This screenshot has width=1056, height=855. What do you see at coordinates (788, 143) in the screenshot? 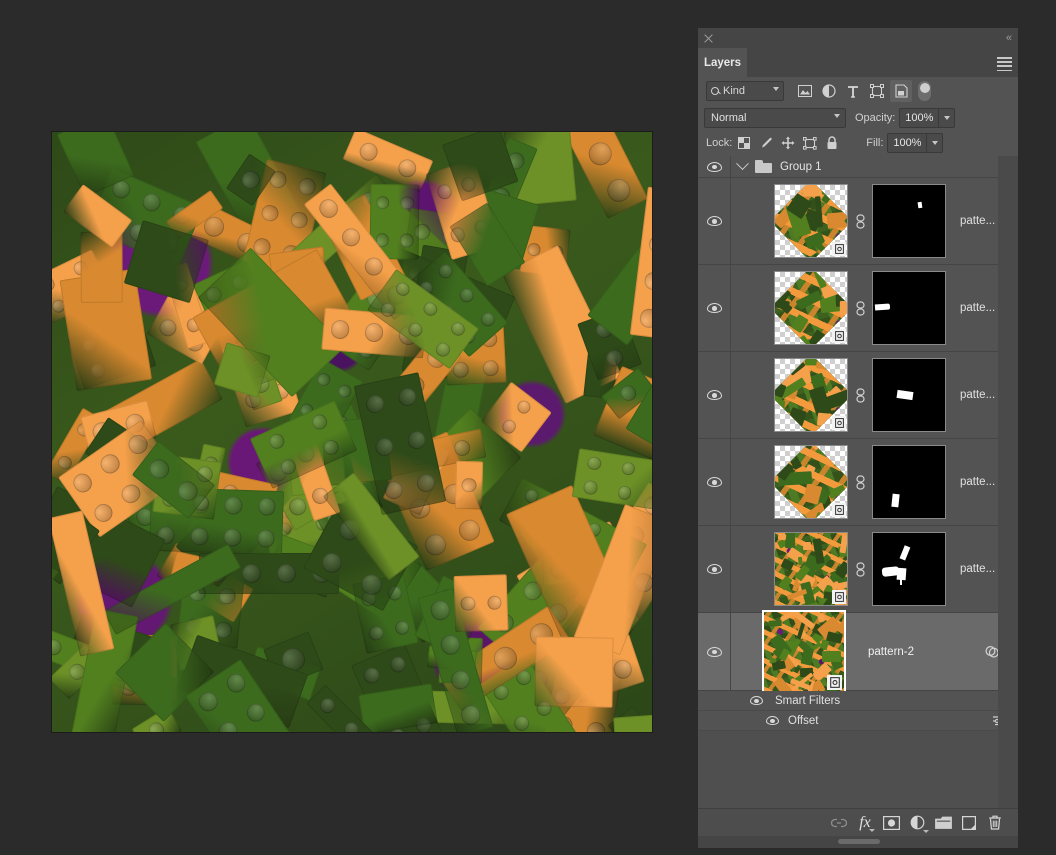
I see `lock-position-icon` at bounding box center [788, 143].